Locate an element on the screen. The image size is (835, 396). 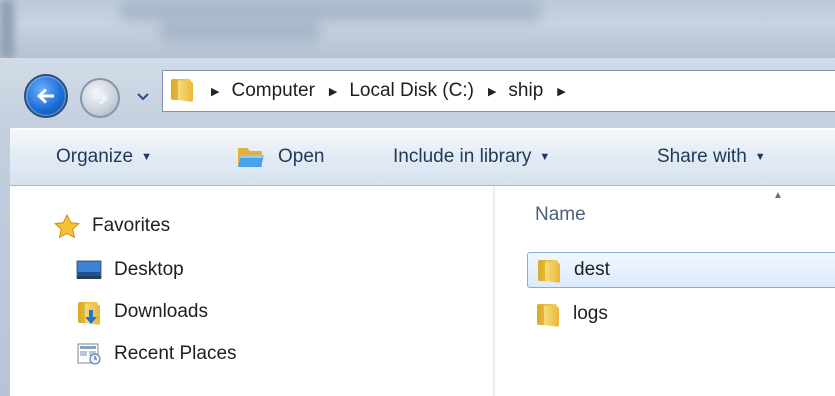
sort-ascending-icon: ▲ is located at coordinates (778, 195).